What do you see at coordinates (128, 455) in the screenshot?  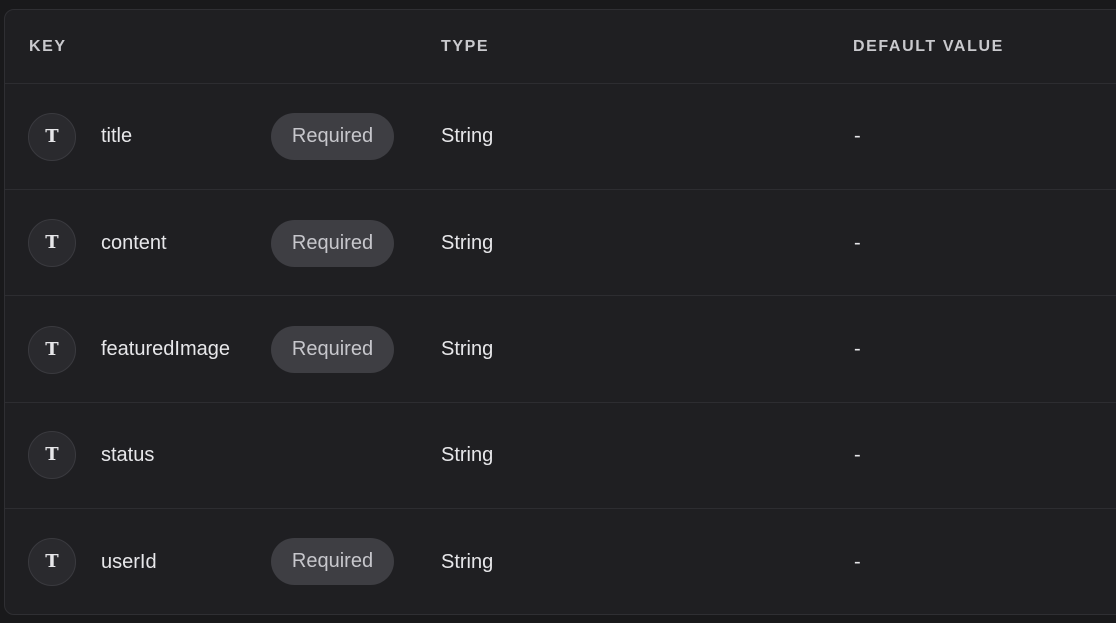 I see `field-key: status` at bounding box center [128, 455].